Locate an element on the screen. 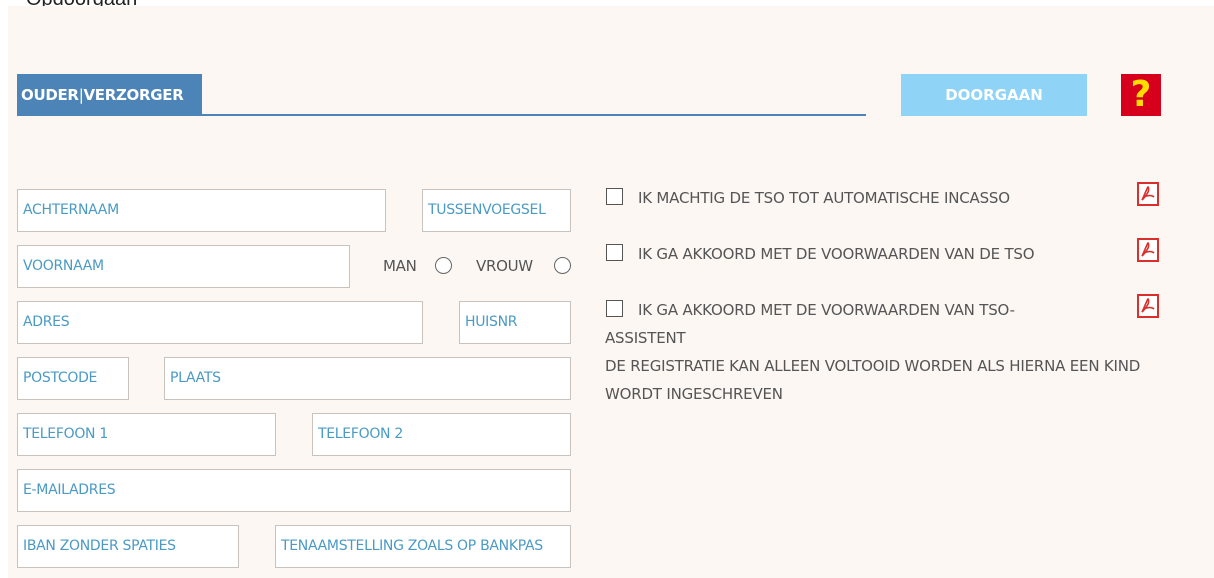 Image resolution: width=1214 pixels, height=578 pixels. section-title: OUDER|VERZORGER is located at coordinates (109, 95).